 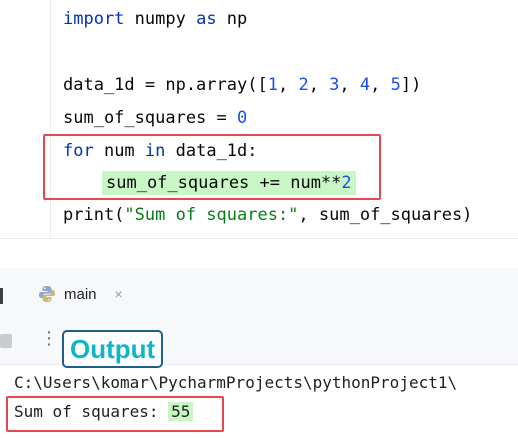 What do you see at coordinates (91, 411) in the screenshot?
I see `result-label: Sum of squares:` at bounding box center [91, 411].